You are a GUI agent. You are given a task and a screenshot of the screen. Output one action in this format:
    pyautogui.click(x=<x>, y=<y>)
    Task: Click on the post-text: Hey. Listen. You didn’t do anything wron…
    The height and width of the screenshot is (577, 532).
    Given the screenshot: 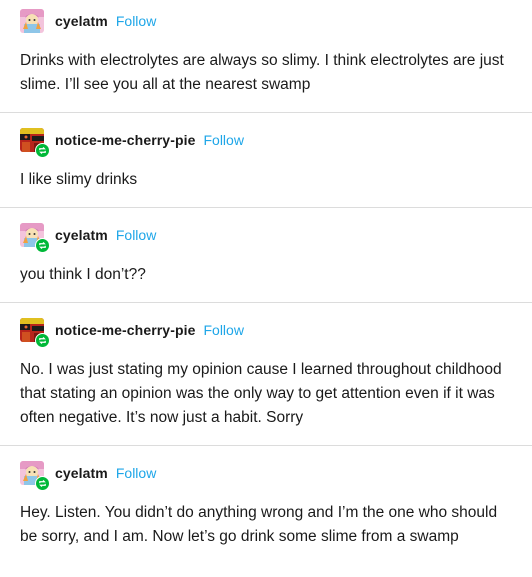 What is the action you would take?
    pyautogui.click(x=259, y=524)
    